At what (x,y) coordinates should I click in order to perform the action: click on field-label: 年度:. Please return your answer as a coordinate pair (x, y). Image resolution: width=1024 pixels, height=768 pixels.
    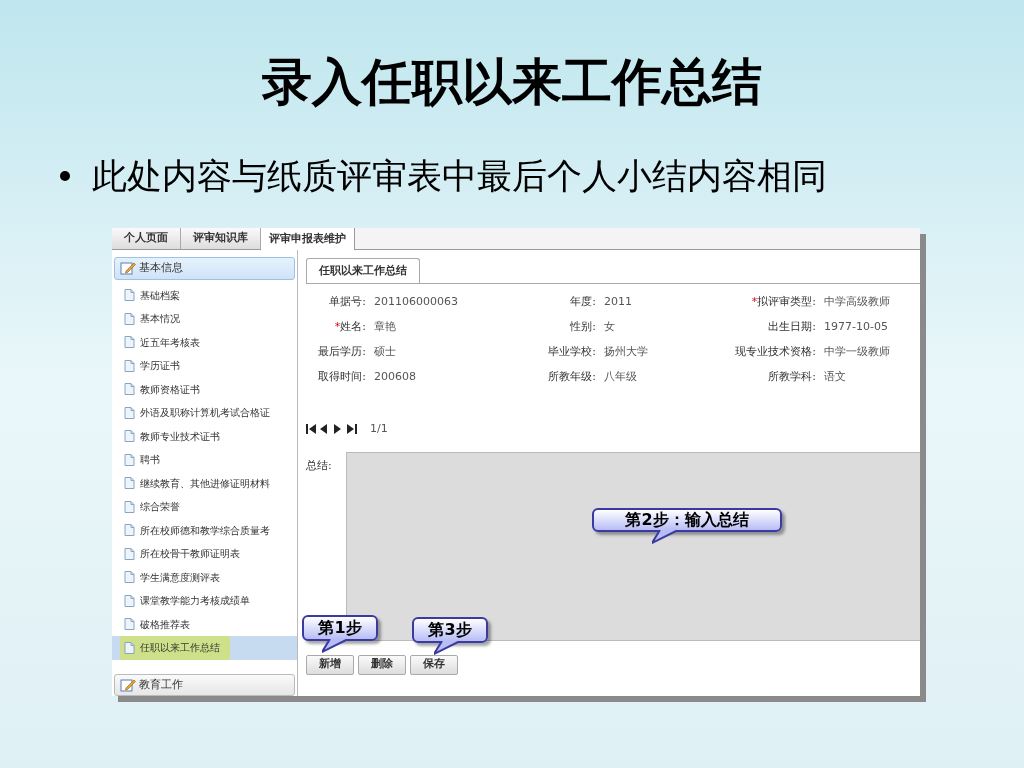
    Looking at the image, I should click on (582, 301).